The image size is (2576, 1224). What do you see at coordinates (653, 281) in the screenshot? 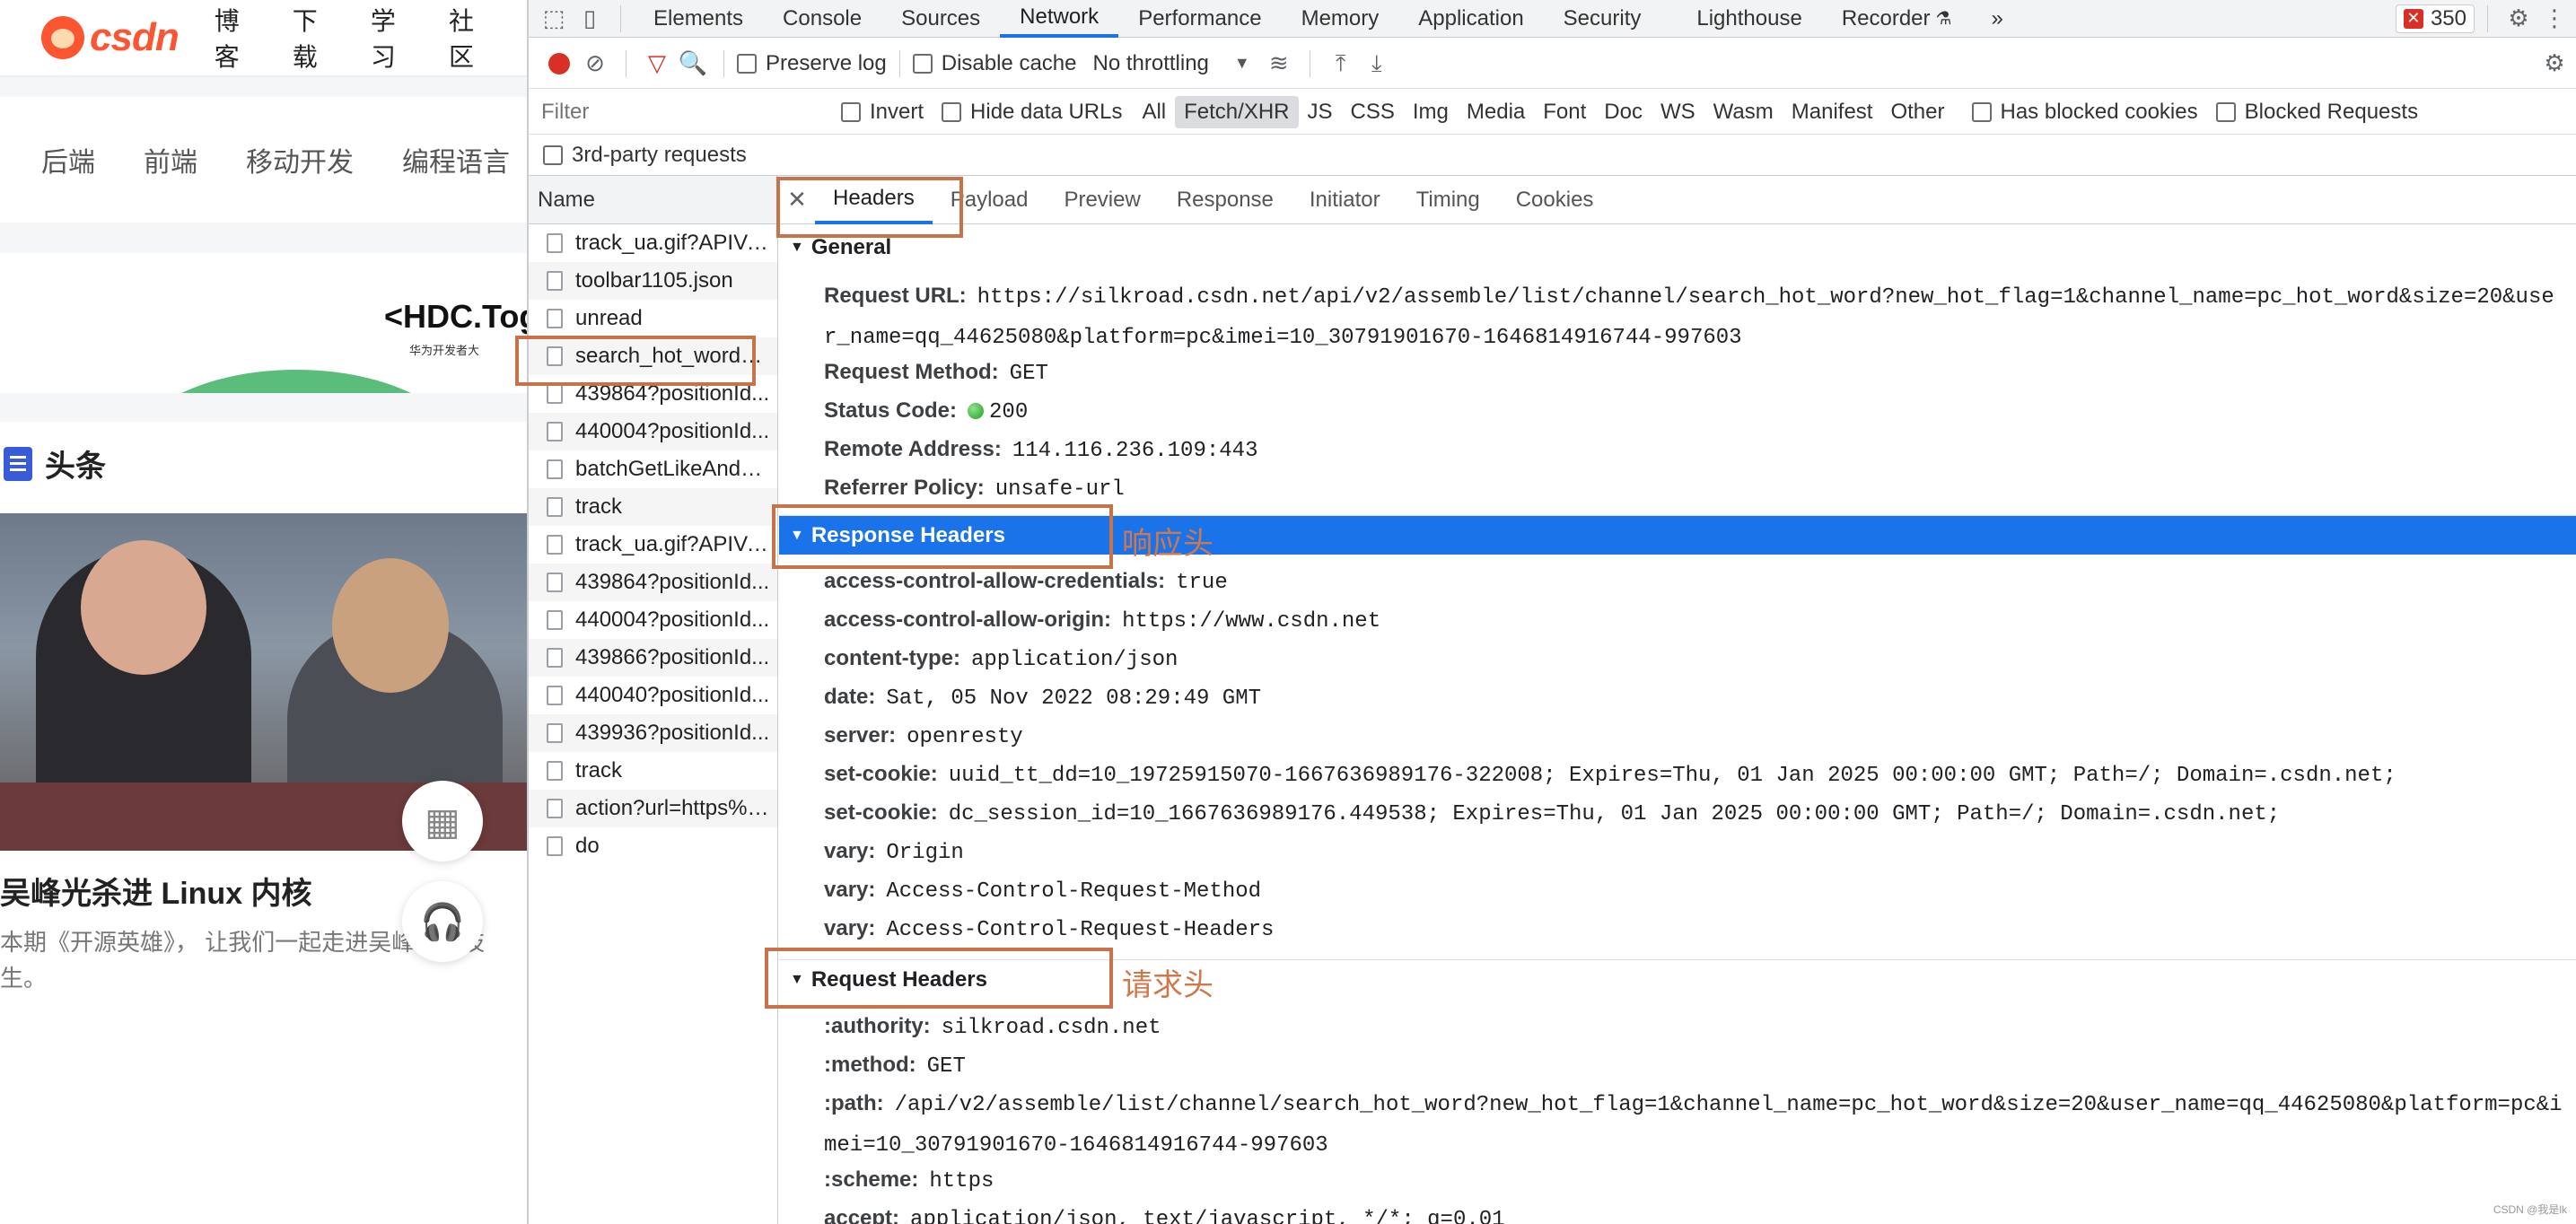
I see `request-row: toolbar1105.json` at bounding box center [653, 281].